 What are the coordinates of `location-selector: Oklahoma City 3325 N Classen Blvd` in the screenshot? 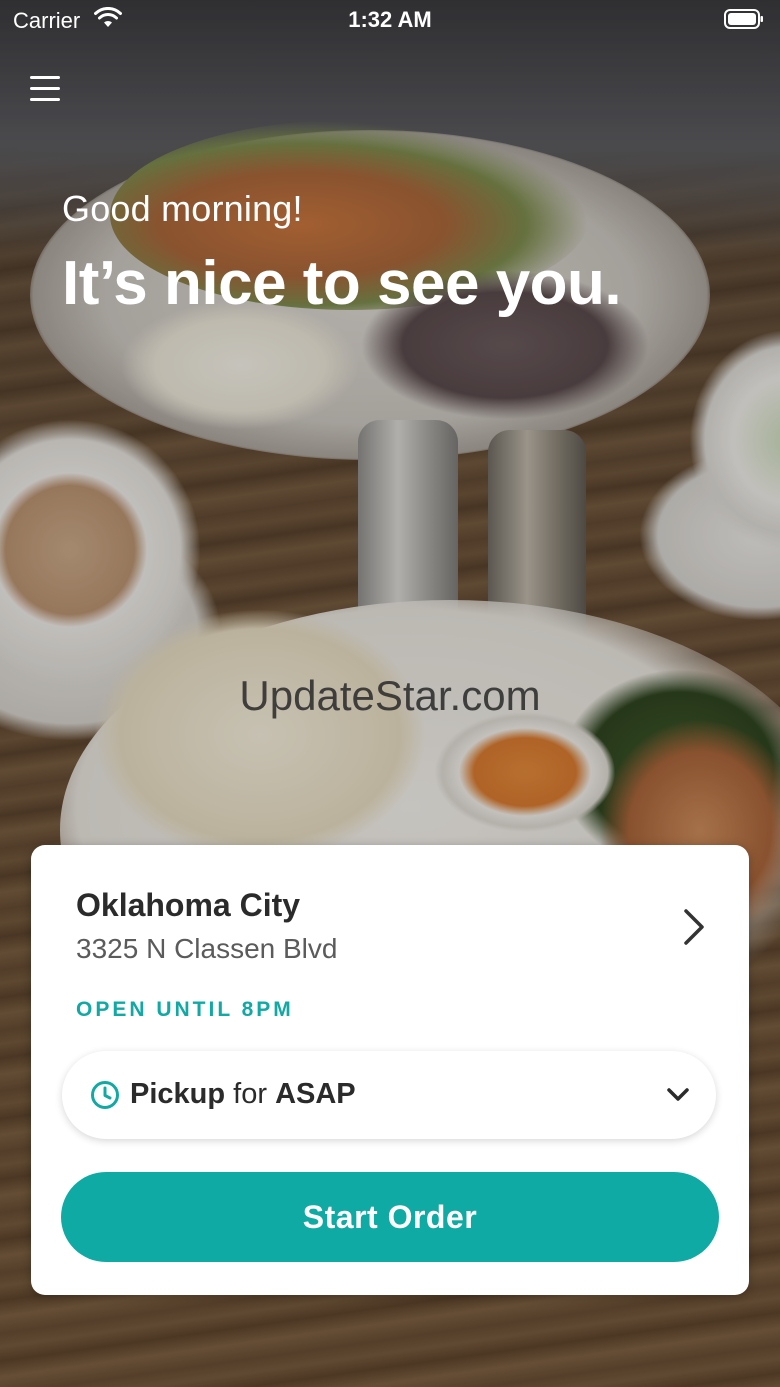 It's located at (390, 920).